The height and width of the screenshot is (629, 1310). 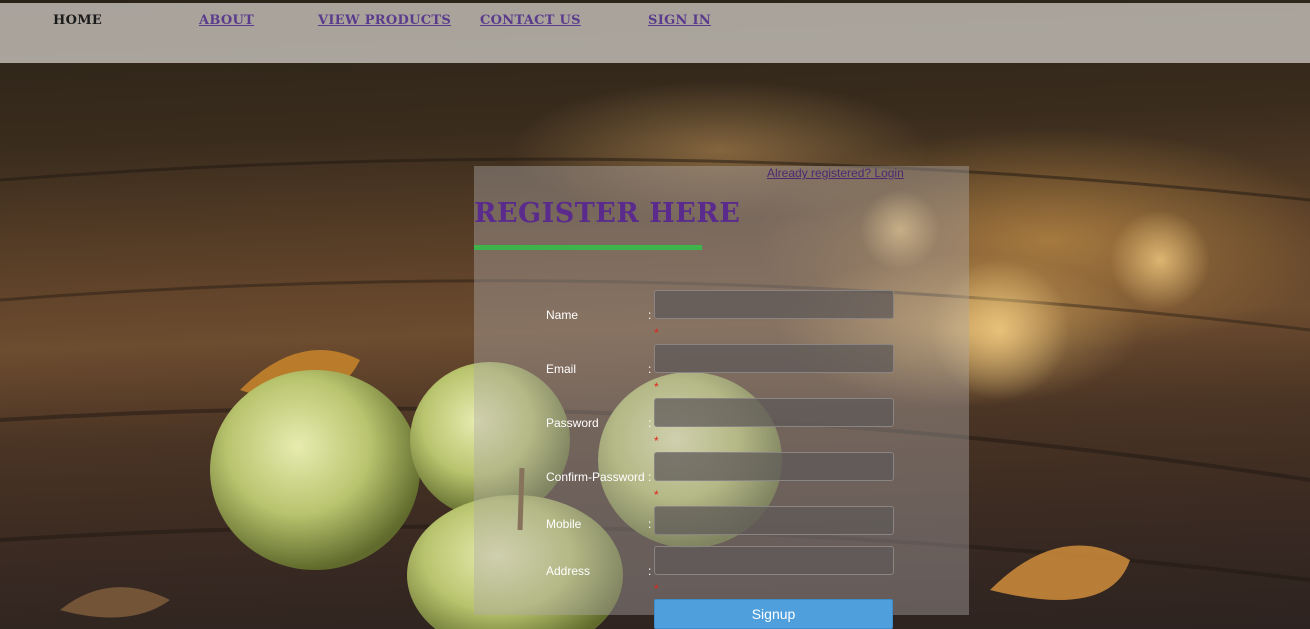 What do you see at coordinates (774, 466) in the screenshot?
I see `confirm-password-input` at bounding box center [774, 466].